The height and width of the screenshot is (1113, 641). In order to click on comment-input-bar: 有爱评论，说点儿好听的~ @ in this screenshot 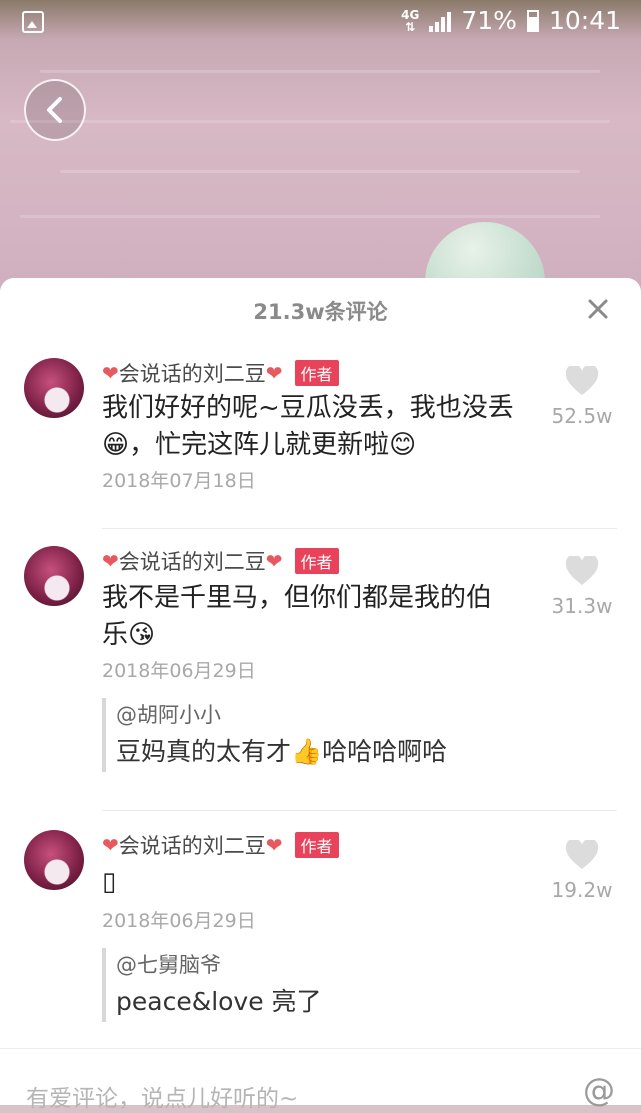, I will do `click(320, 1080)`.